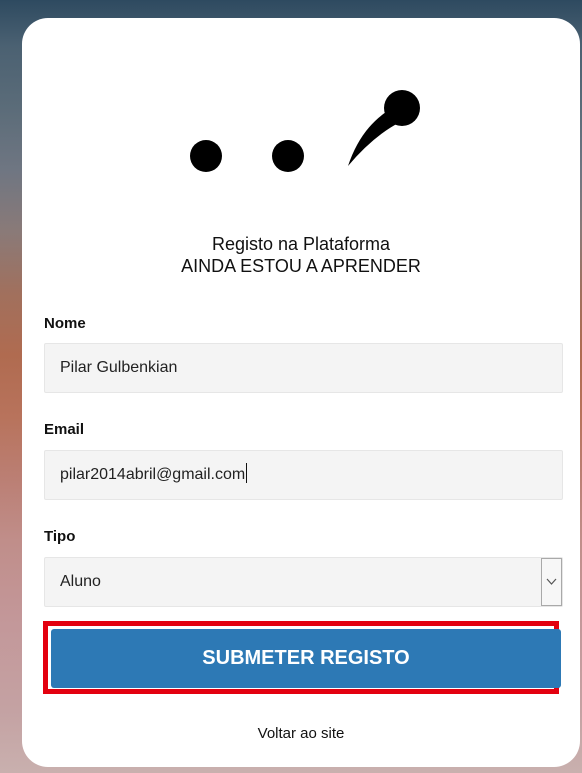 This screenshot has width=582, height=773. I want to click on title-line-1: Registo na Plataforma, so click(301, 244).